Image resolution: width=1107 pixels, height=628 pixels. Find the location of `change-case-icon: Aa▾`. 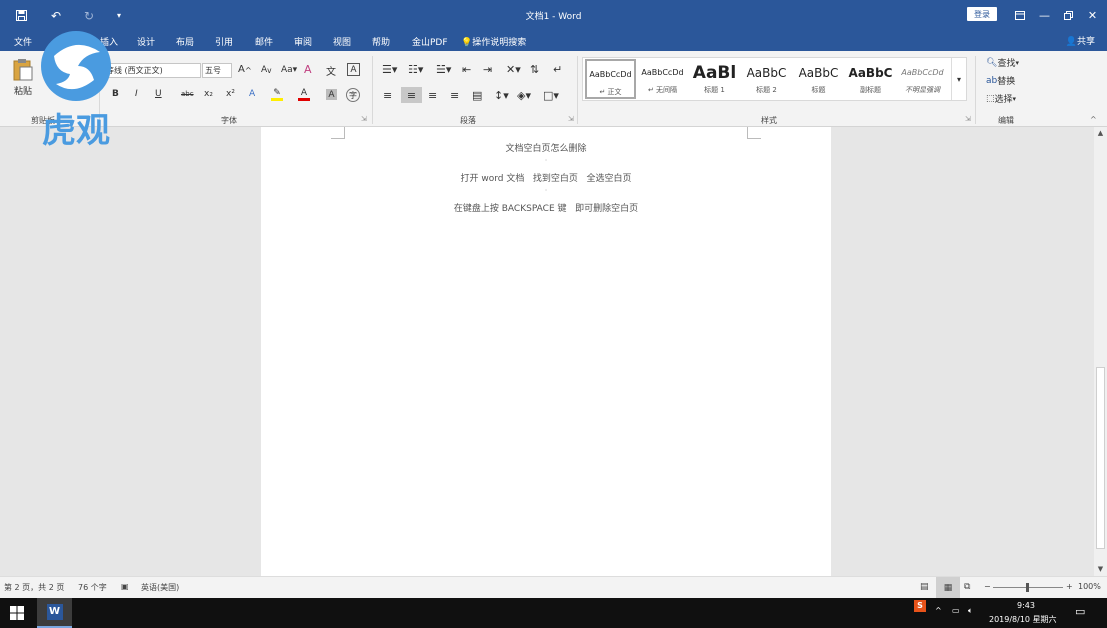

change-case-icon: Aa▾ is located at coordinates (289, 70).